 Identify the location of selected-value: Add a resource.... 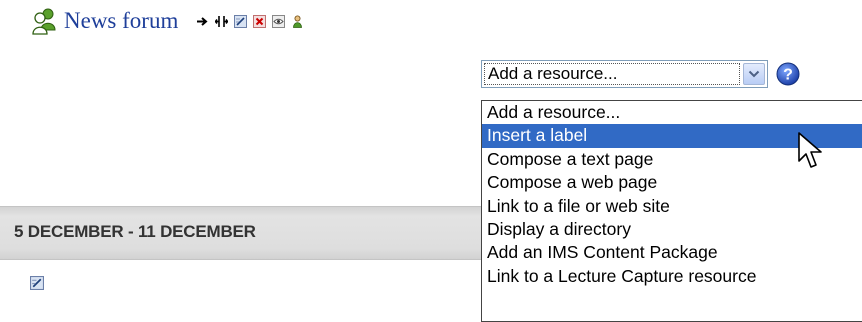
(612, 74).